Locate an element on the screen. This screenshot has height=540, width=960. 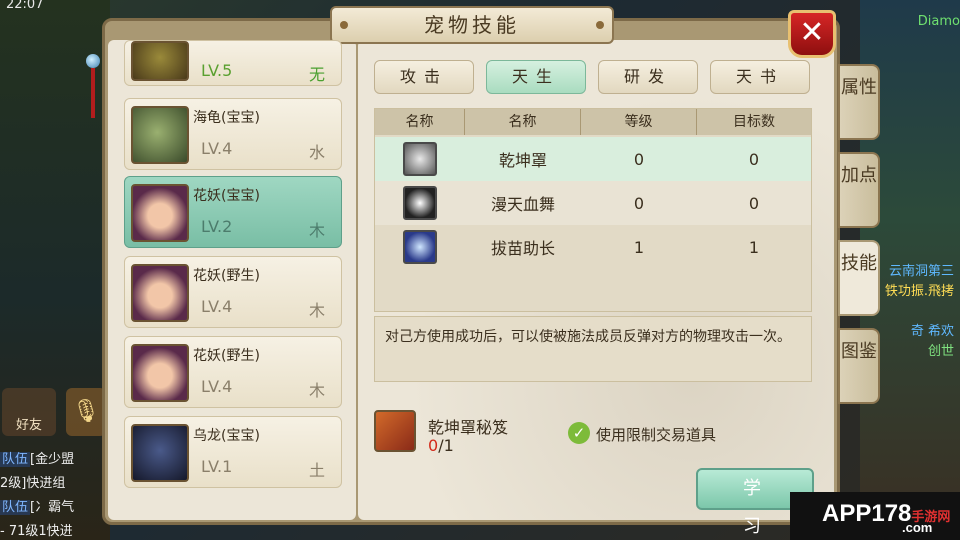
skill-book-icon is located at coordinates (395, 431).